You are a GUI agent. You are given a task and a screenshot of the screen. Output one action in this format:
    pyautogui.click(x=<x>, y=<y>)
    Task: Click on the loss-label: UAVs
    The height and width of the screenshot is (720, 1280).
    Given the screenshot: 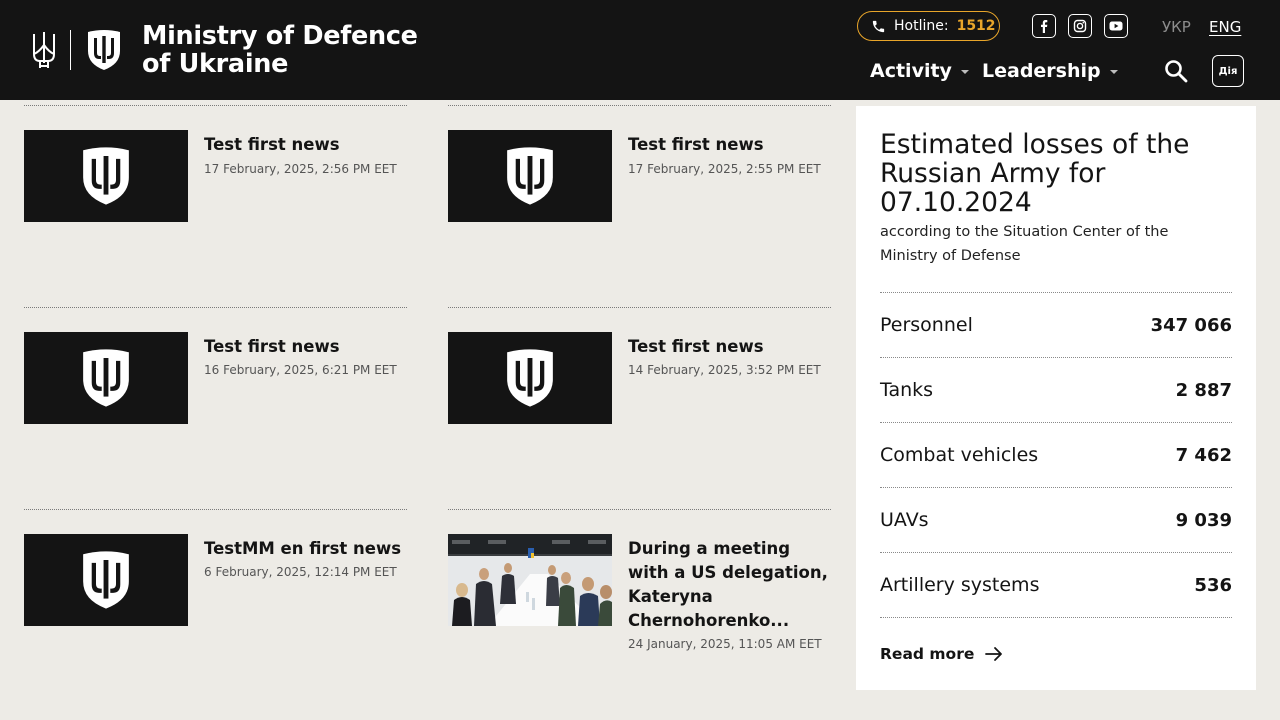 What is the action you would take?
    pyautogui.click(x=904, y=520)
    